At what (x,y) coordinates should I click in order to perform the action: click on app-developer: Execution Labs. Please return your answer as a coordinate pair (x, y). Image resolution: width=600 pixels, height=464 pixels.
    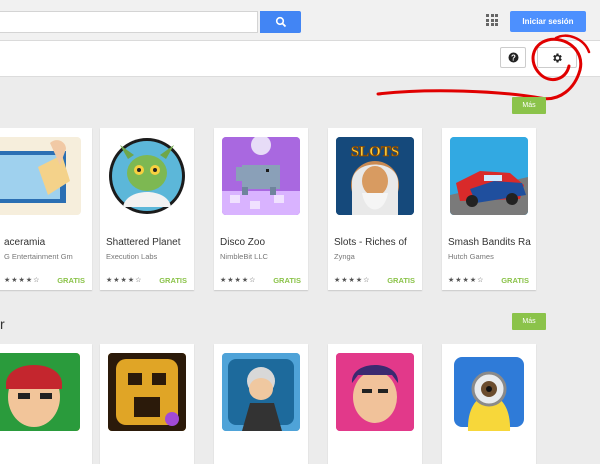
    Looking at the image, I should click on (132, 256).